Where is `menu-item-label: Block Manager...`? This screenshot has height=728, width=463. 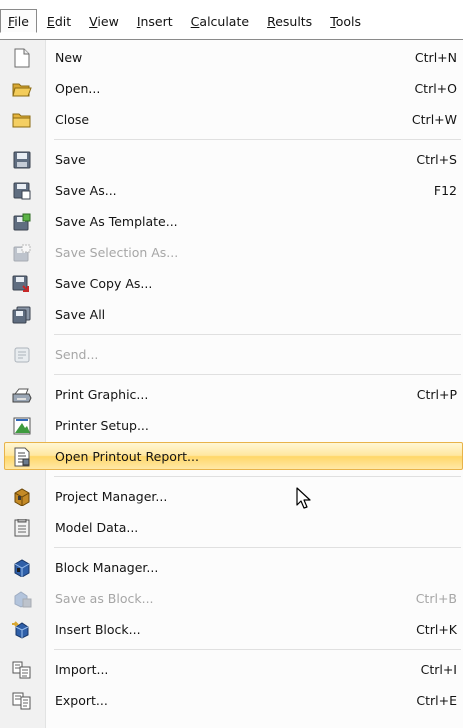 menu-item-label: Block Manager... is located at coordinates (107, 567).